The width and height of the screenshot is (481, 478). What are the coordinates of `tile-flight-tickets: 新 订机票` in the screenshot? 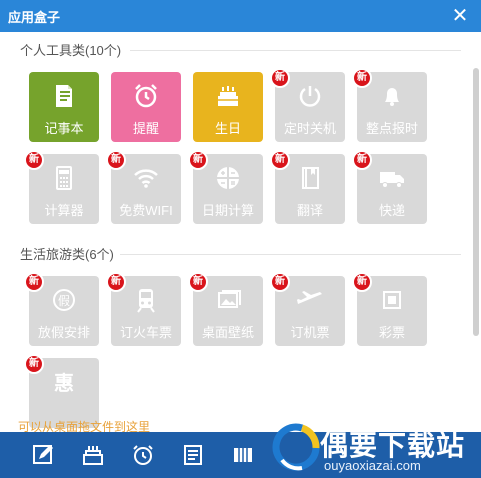 It's located at (307, 309).